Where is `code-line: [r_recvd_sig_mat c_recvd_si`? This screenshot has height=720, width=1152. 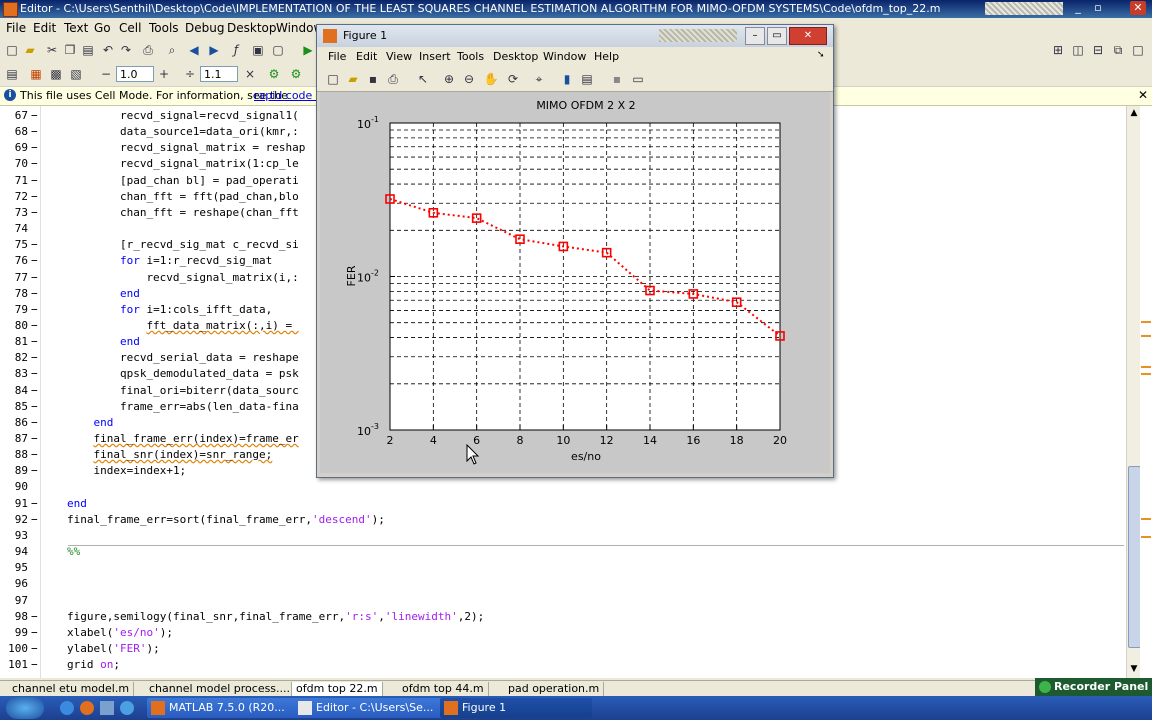
code-line: [r_recvd_sig_mat c_recvd_si is located at coordinates (209, 244).